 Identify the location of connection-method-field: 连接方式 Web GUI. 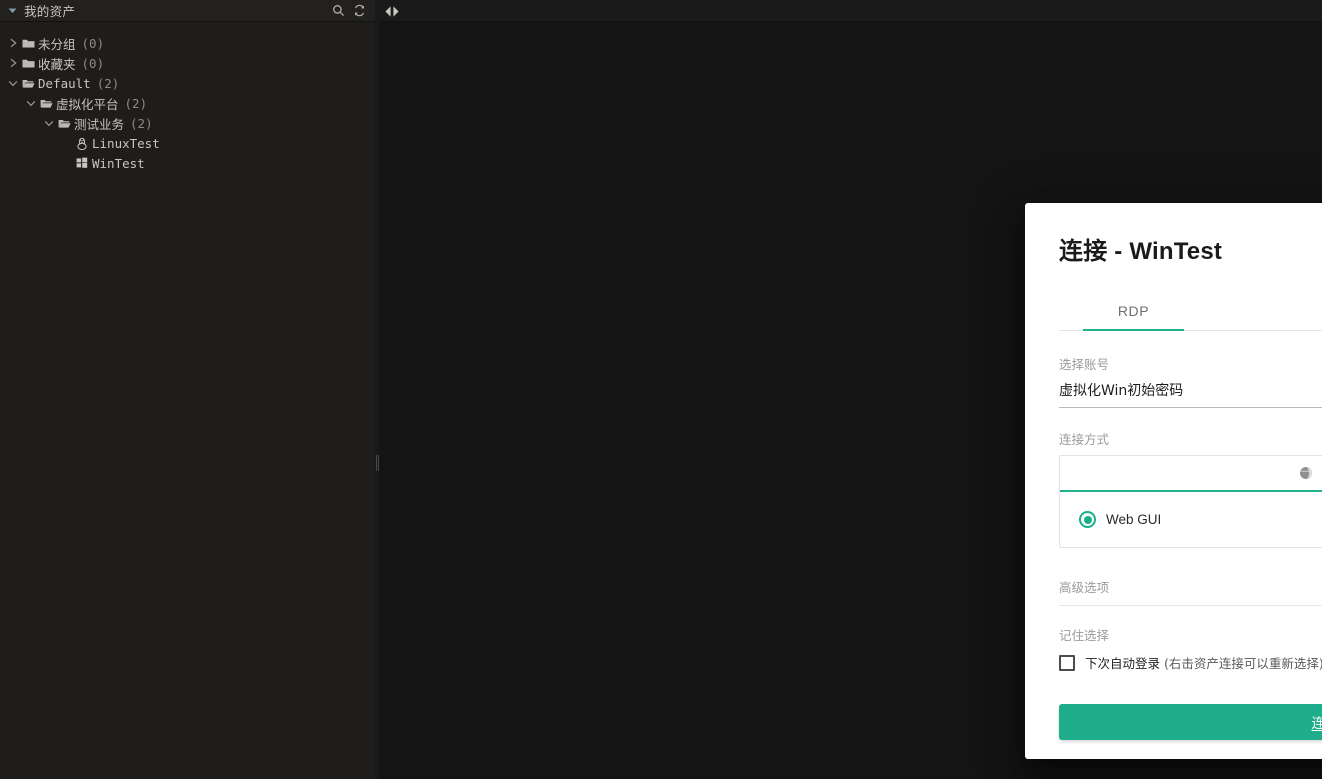
(1190, 488).